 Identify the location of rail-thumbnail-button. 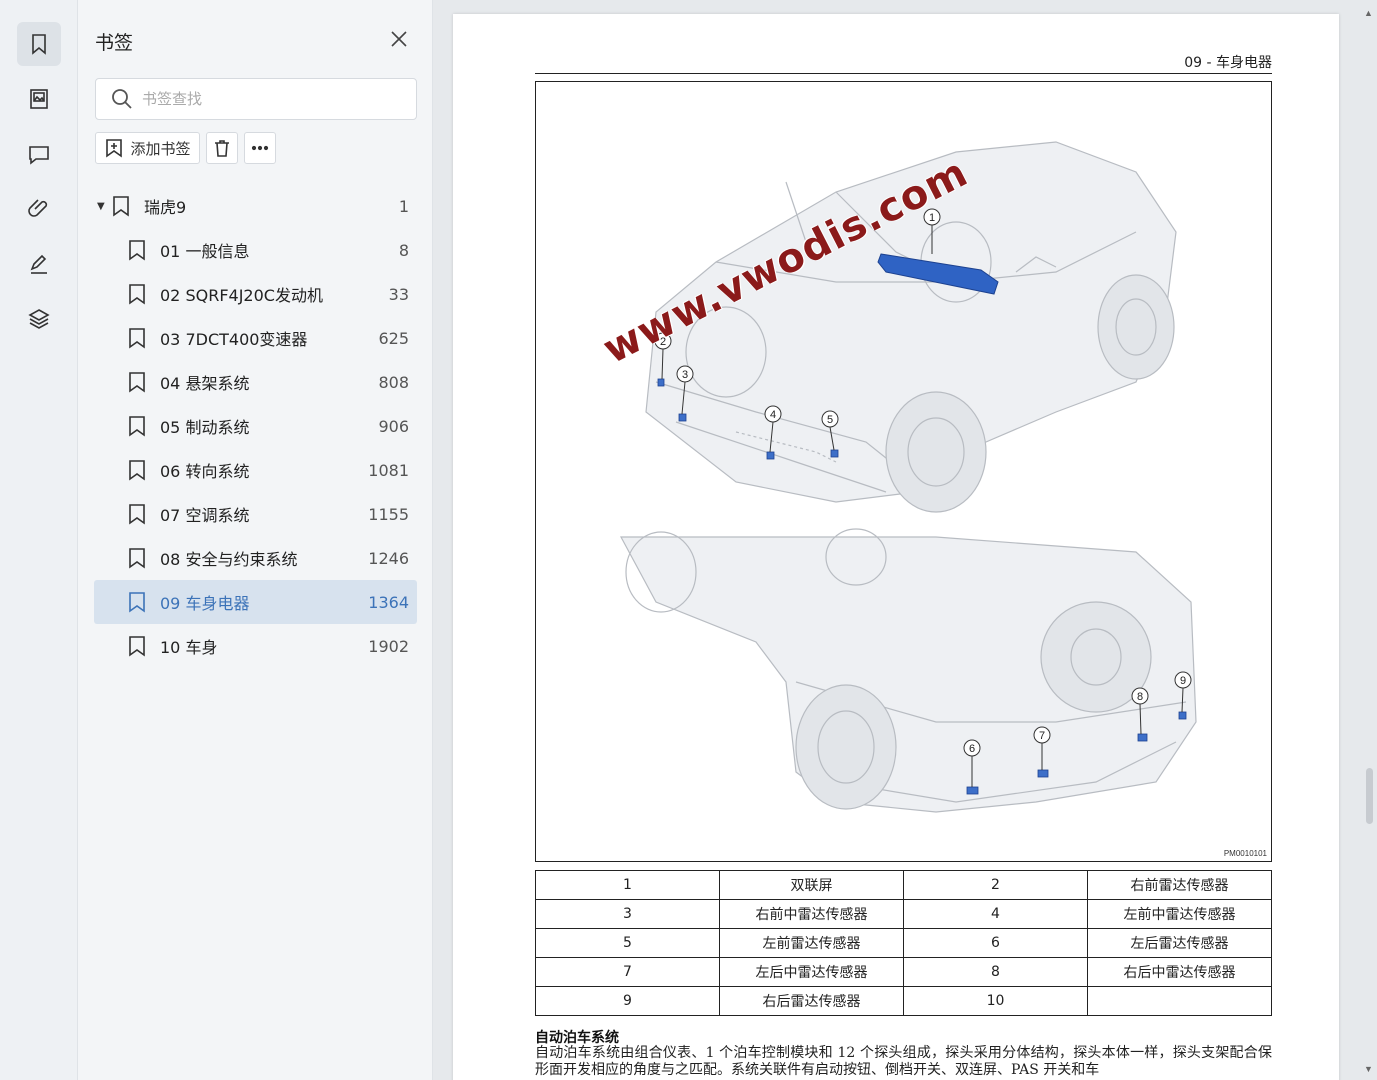
(39, 99).